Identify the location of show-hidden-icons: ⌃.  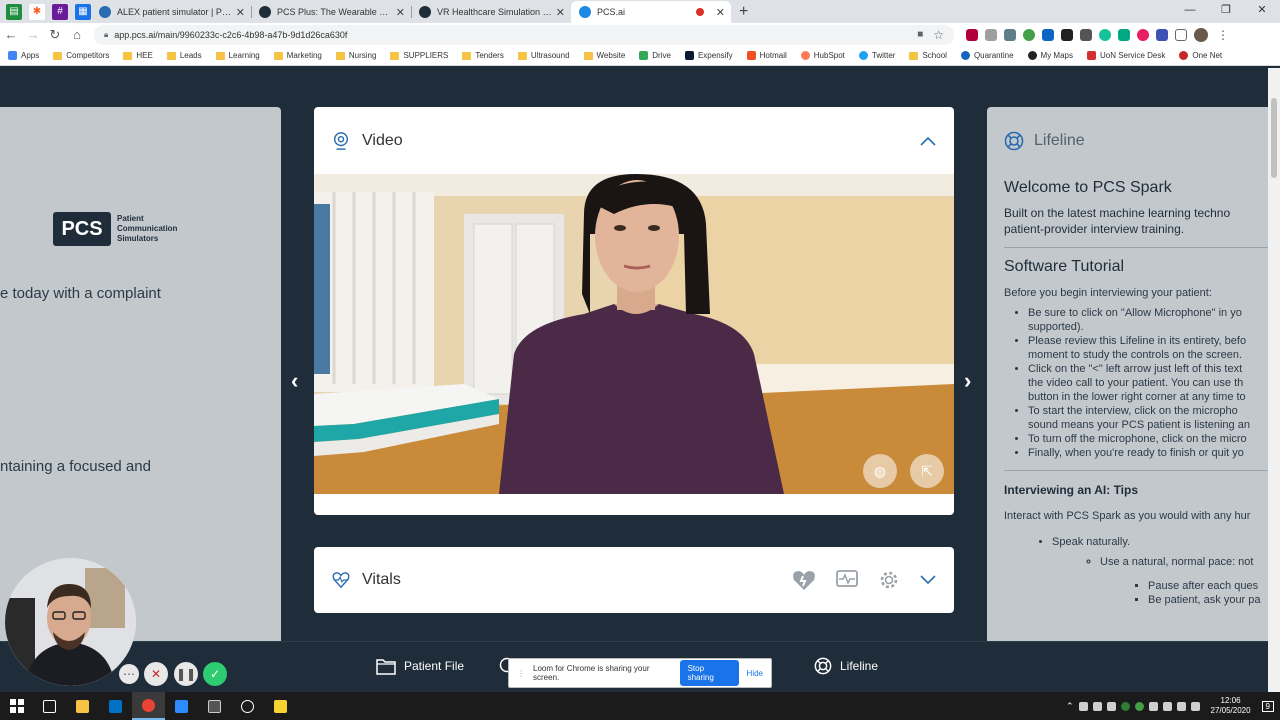
(1070, 706).